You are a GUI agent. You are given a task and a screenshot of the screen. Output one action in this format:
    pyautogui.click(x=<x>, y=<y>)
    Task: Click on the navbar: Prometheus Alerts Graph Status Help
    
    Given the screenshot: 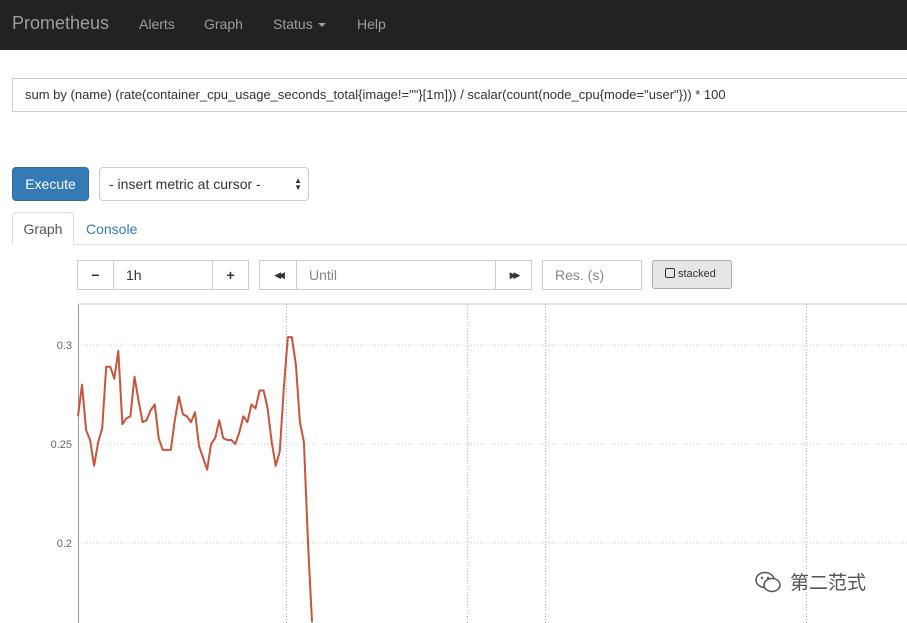 What is the action you would take?
    pyautogui.click(x=453, y=25)
    